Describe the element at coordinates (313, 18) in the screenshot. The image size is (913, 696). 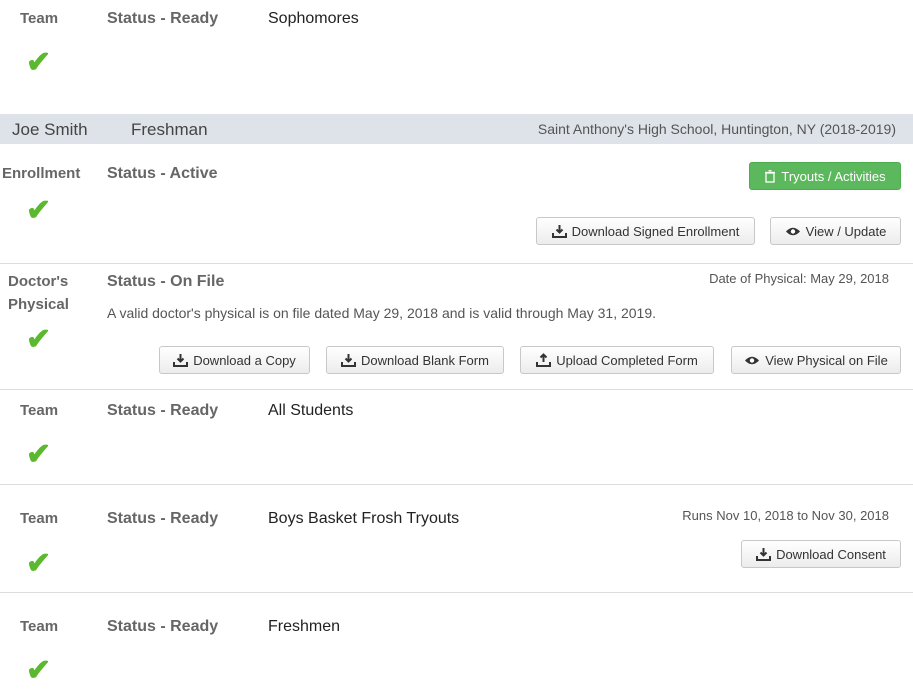
I see `team-name: Sophomores` at that location.